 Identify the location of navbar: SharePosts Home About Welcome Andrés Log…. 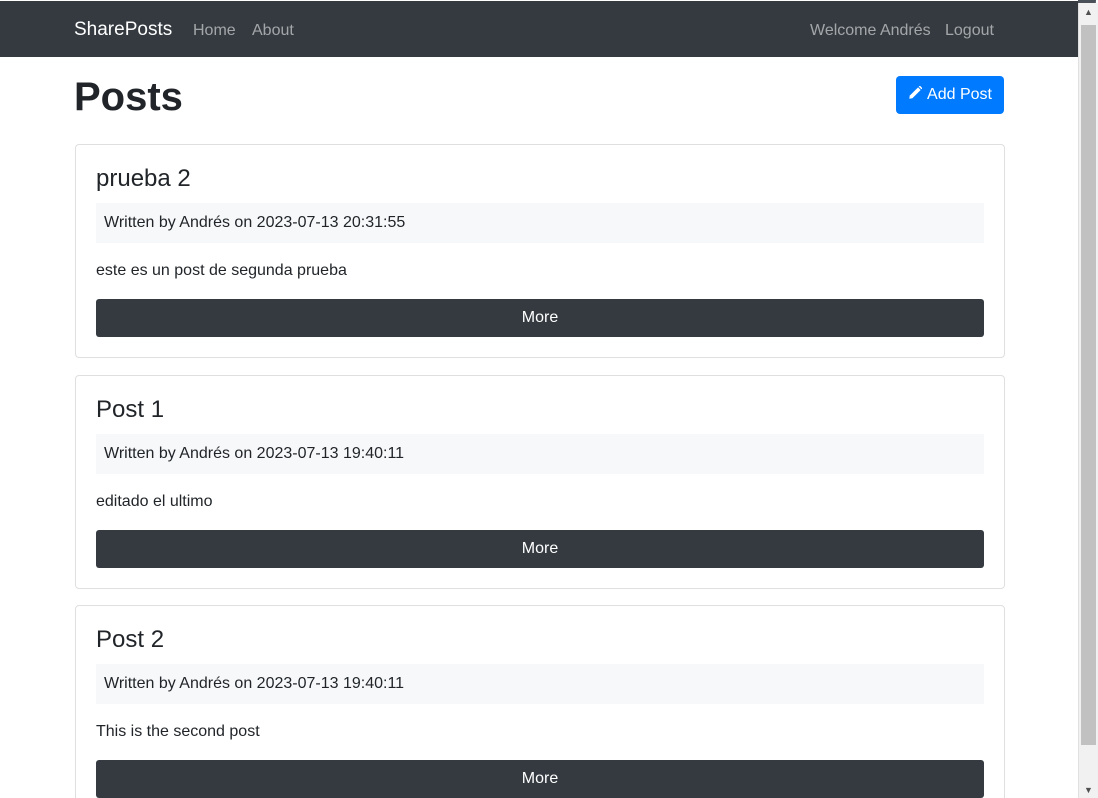
(539, 29).